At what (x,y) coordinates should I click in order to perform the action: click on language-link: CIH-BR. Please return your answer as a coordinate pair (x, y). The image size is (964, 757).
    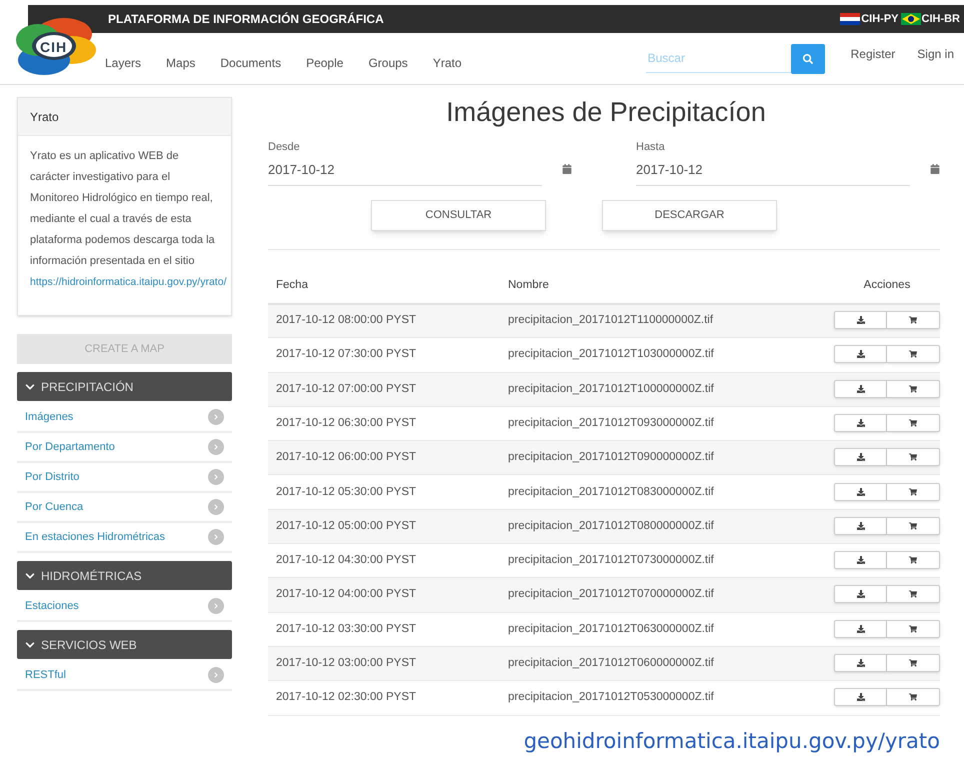
    Looking at the image, I should click on (930, 19).